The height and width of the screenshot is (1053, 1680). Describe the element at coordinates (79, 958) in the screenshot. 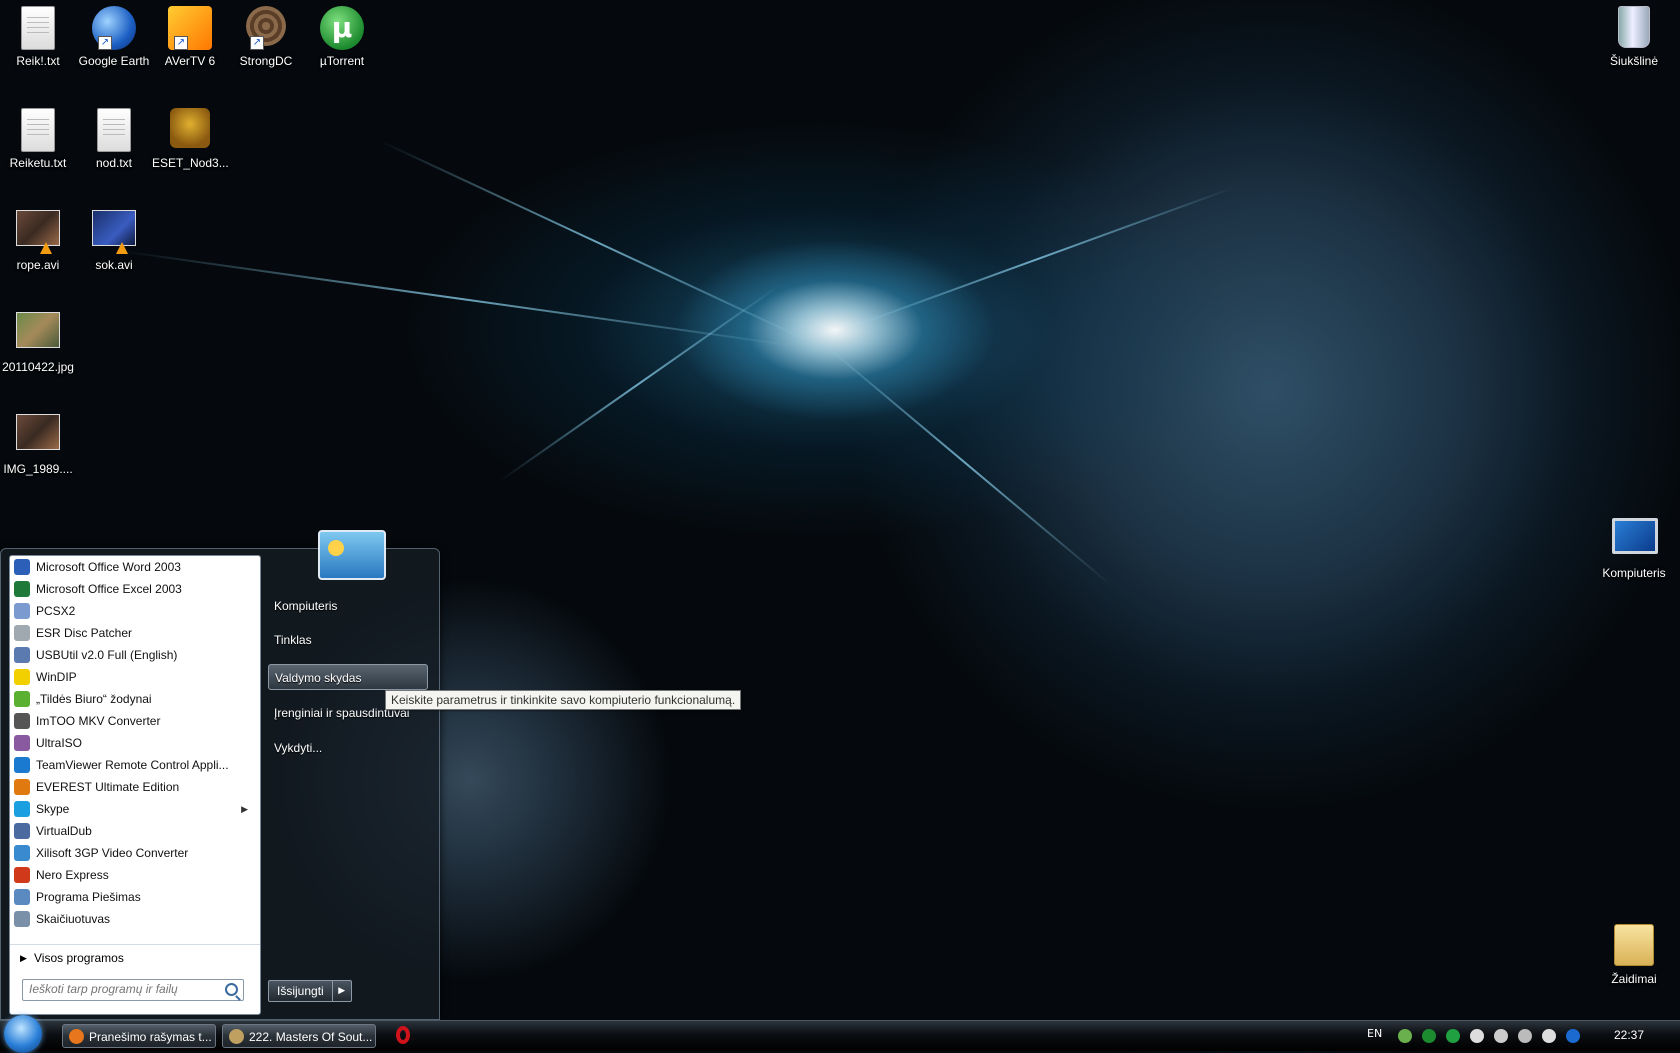

I see `all-programs-label: Visos programos` at that location.